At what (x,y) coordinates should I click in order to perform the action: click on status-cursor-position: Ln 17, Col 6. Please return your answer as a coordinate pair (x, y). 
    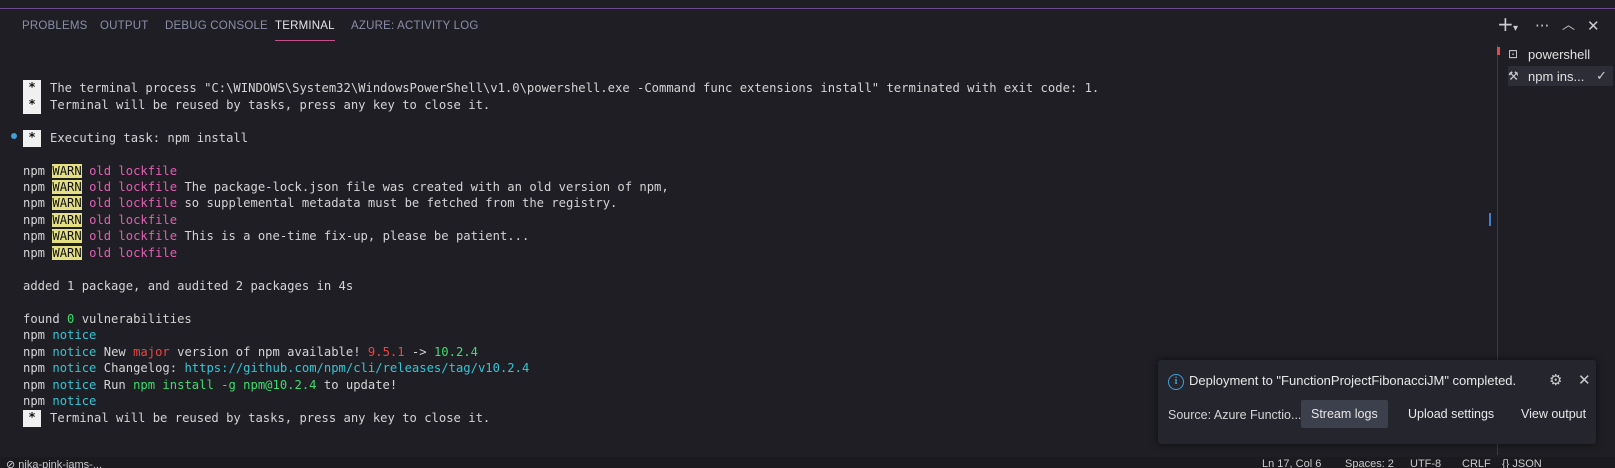
    Looking at the image, I should click on (1291, 463).